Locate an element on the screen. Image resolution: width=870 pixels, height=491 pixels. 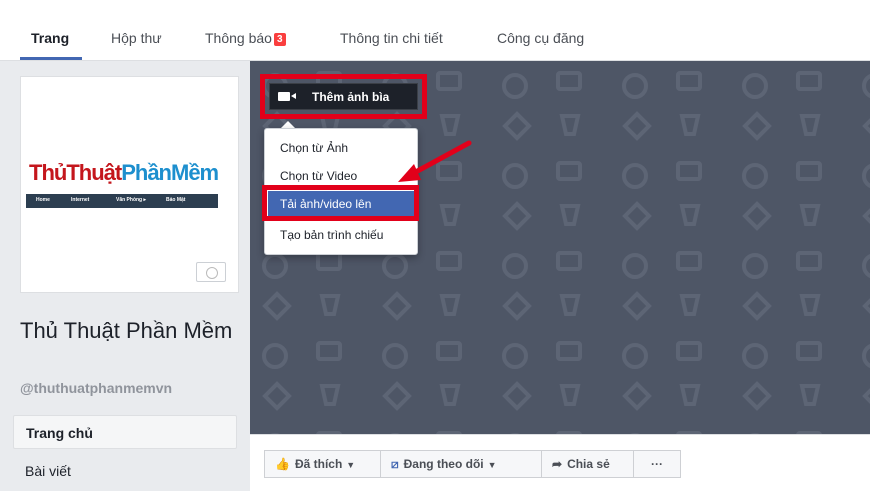
tab-notifications-label: Thông báo is located at coordinates (238, 38).